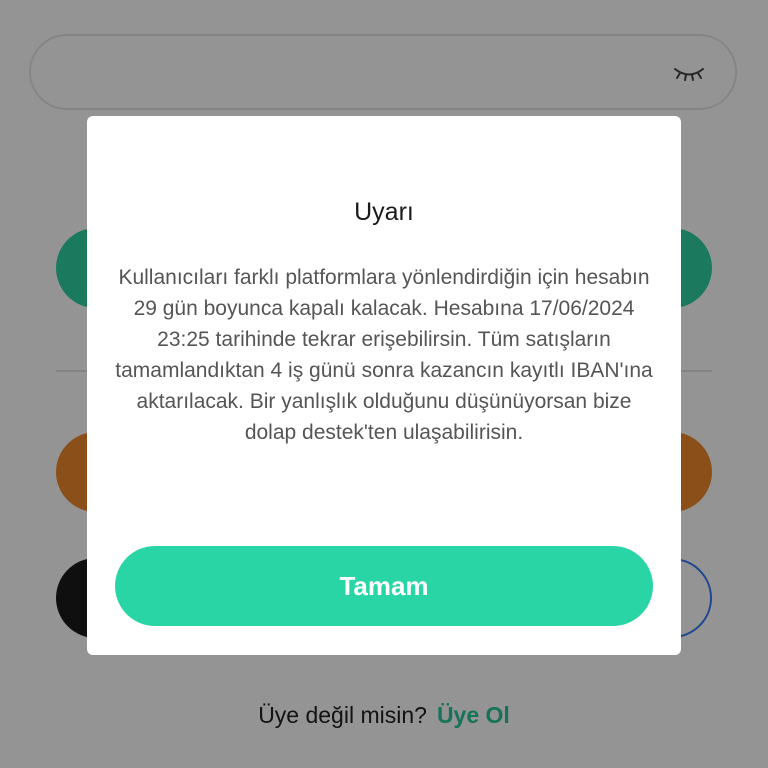  I want to click on ok-button: Tamam, so click(384, 586).